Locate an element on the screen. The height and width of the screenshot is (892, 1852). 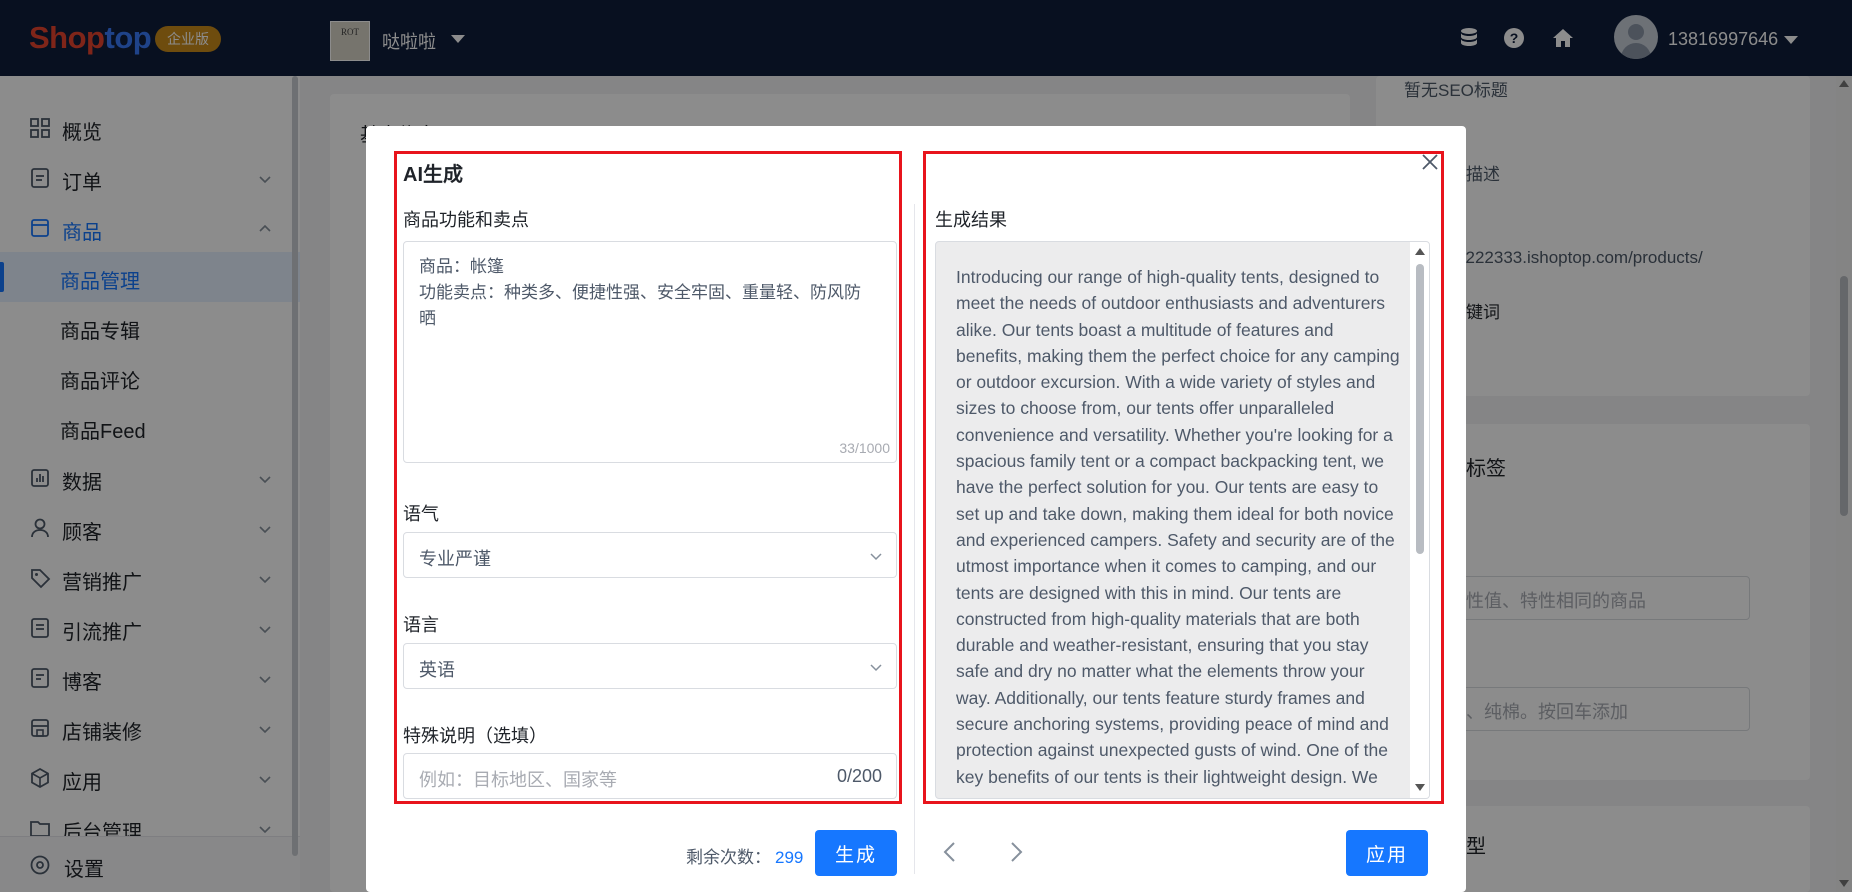
apply-button: 应用 is located at coordinates (1387, 853).